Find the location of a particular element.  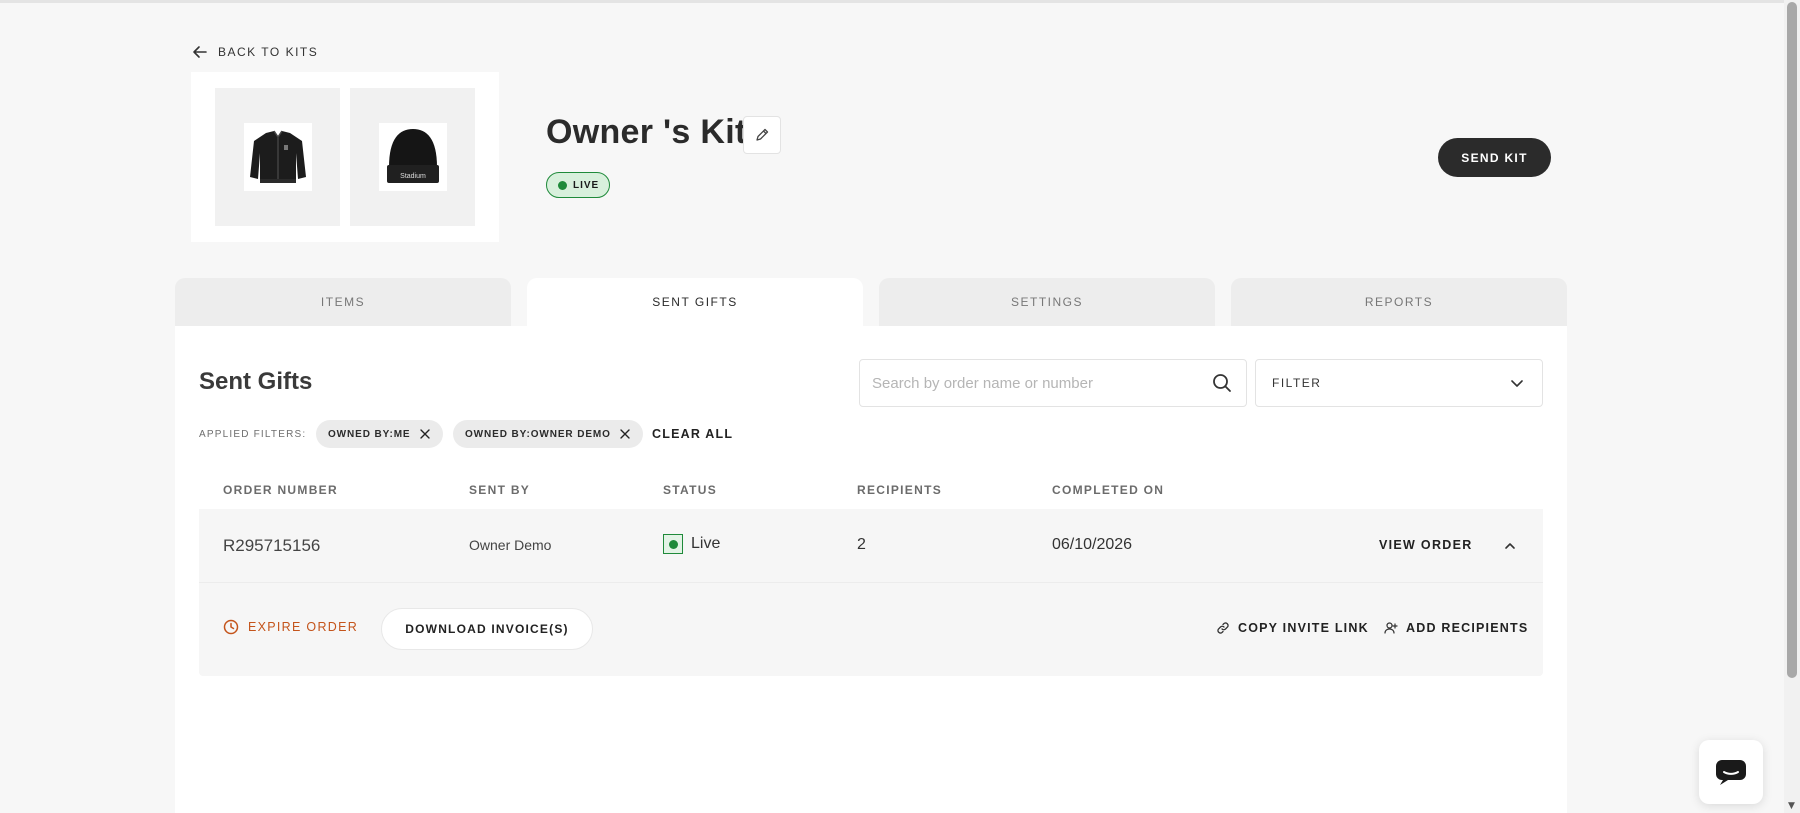

kit-status-badge: LIVE is located at coordinates (578, 185).